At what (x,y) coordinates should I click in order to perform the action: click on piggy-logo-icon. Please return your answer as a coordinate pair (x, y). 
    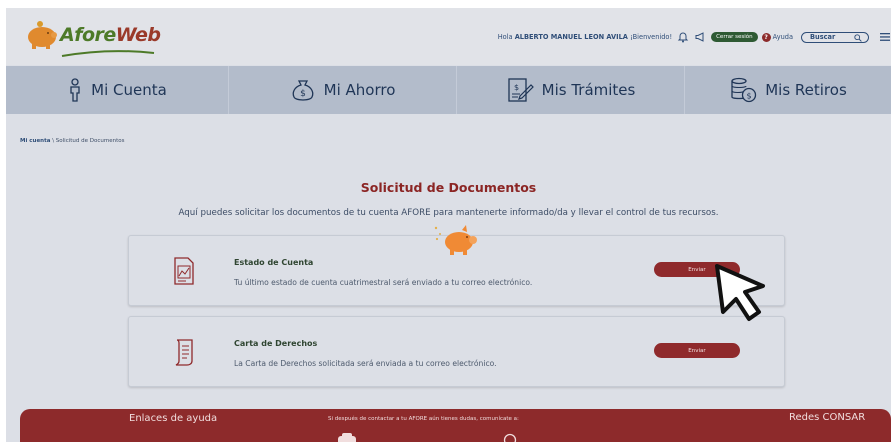
    Looking at the image, I should click on (42, 35).